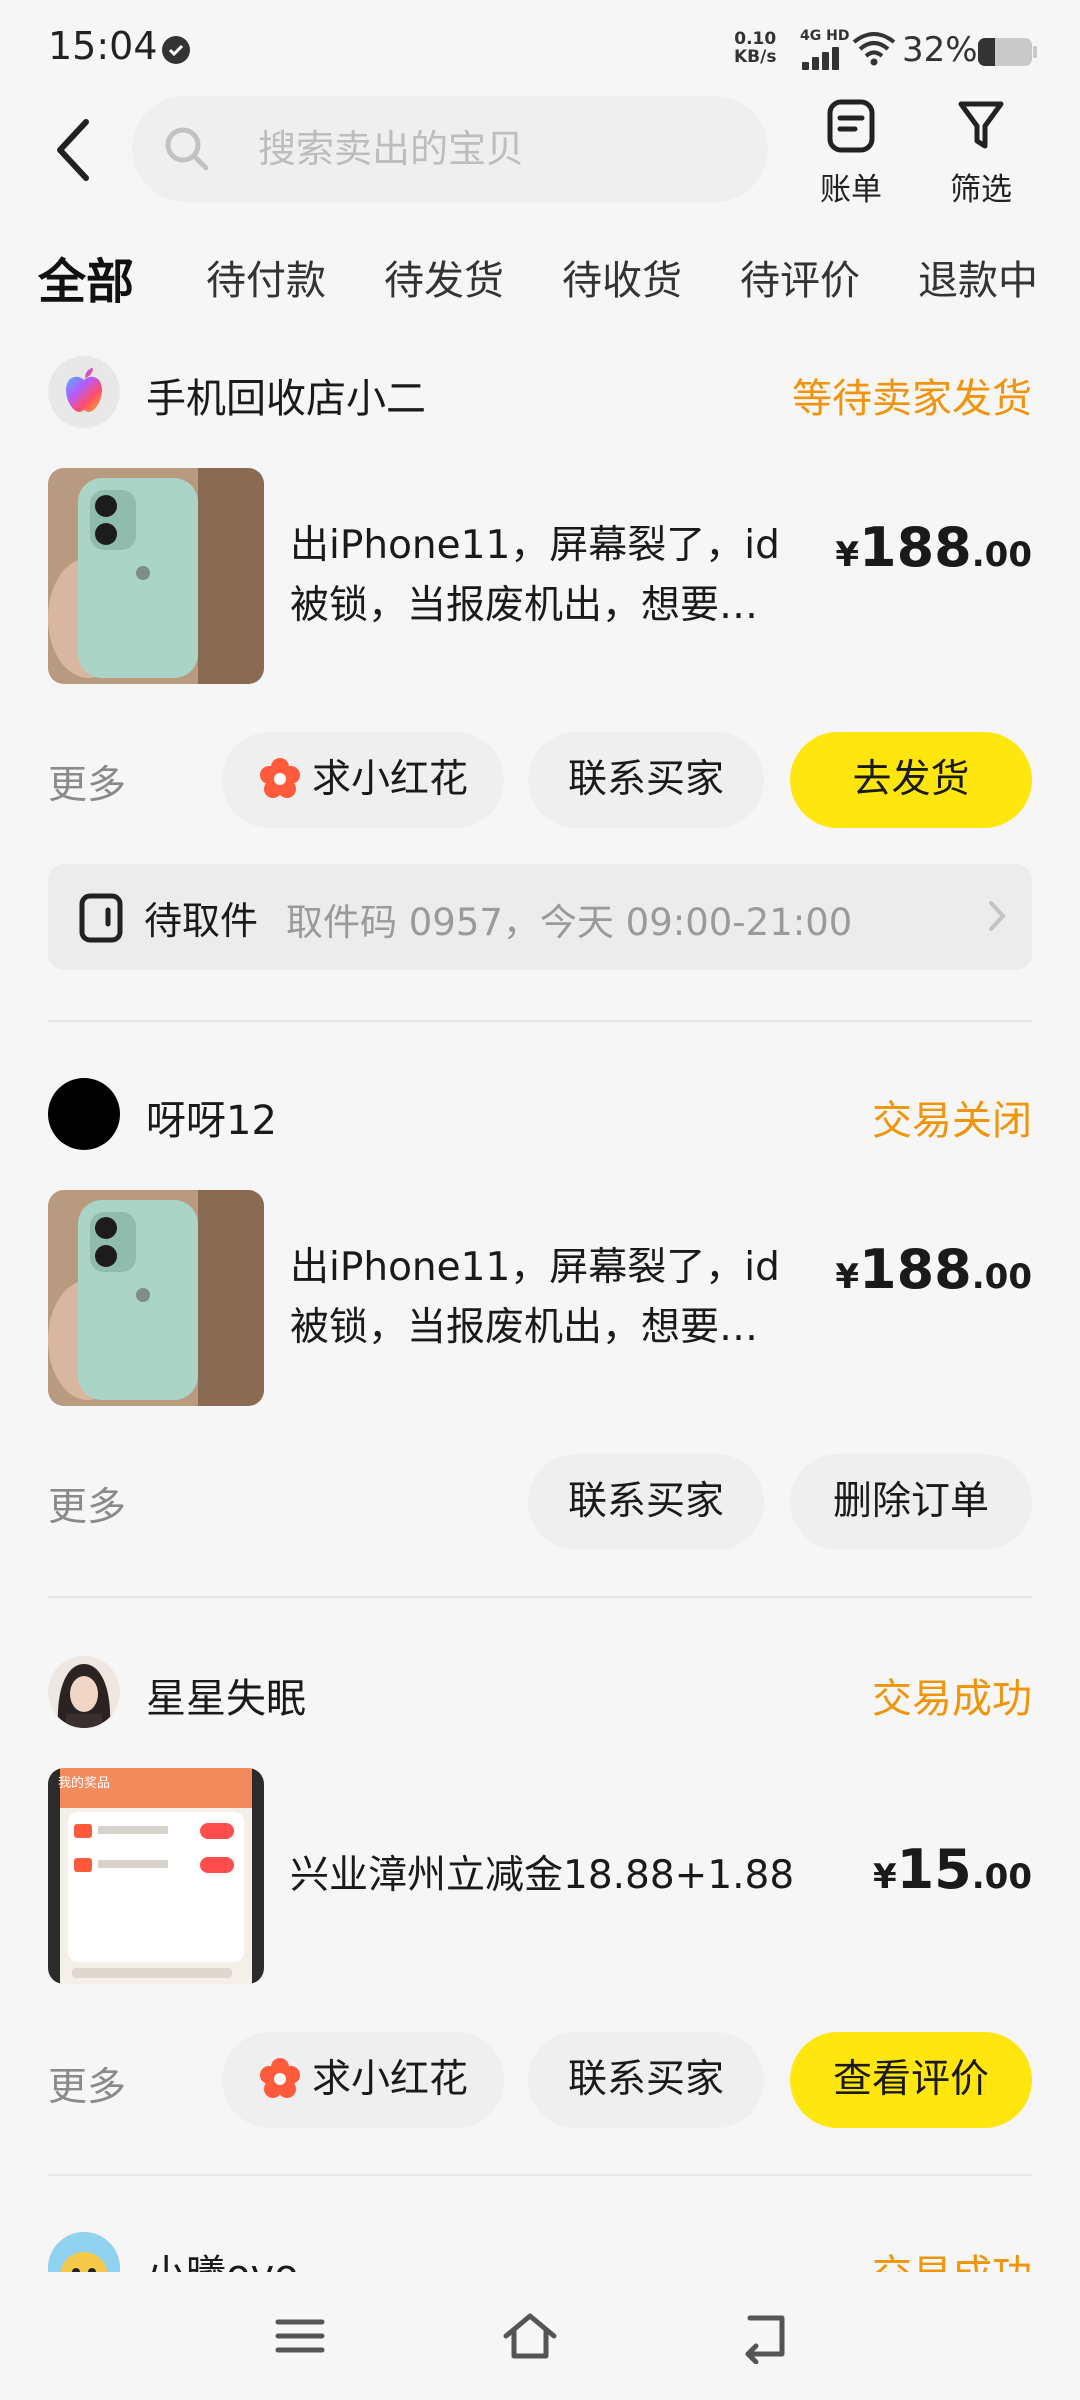 The image size is (1080, 2400). I want to click on pickup-title: 待取件, so click(201, 921).